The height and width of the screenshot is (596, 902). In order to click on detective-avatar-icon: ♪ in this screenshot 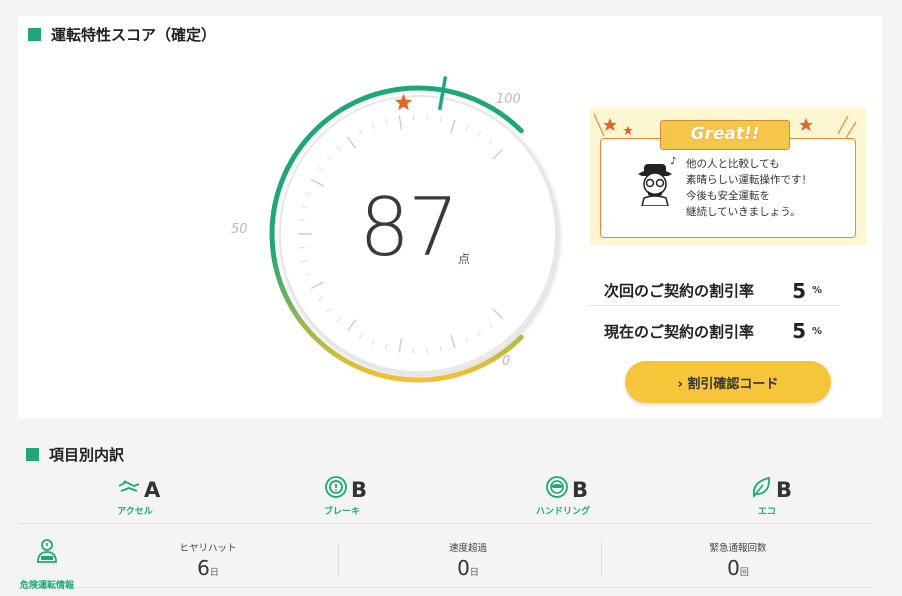, I will do `click(657, 181)`.